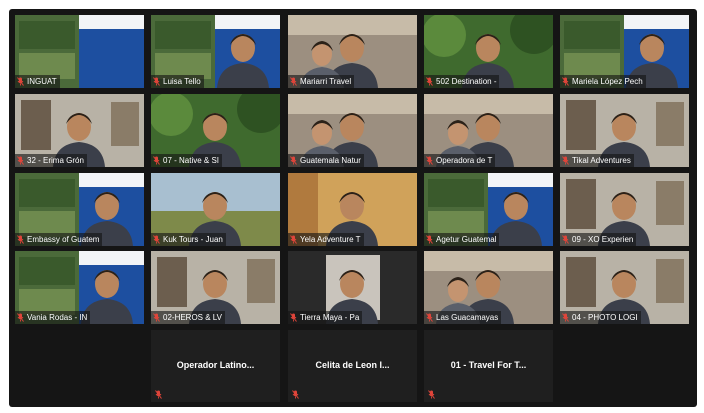 The image size is (704, 413). I want to click on participant-name-label: INGUAT, so click(37, 81).